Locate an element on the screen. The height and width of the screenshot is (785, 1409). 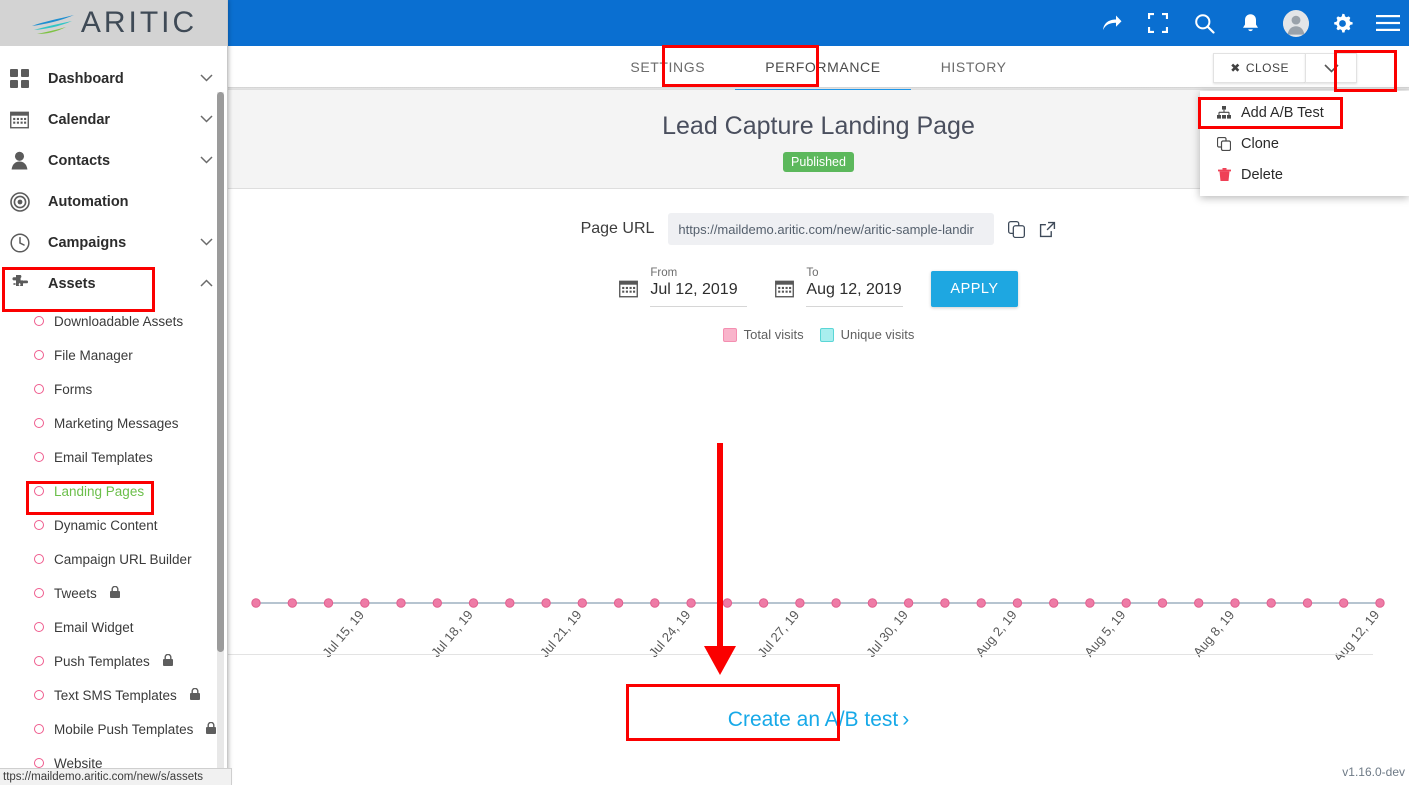
cta-row: Create an A/B test › is located at coordinates (818, 720).